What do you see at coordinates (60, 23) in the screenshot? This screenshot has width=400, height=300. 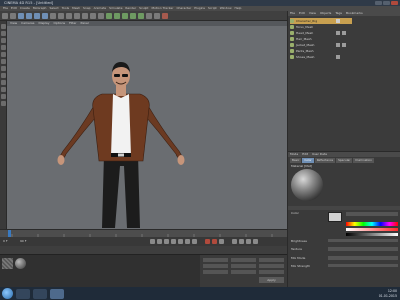 I see `viewport-menu-options: Options` at bounding box center [60, 23].